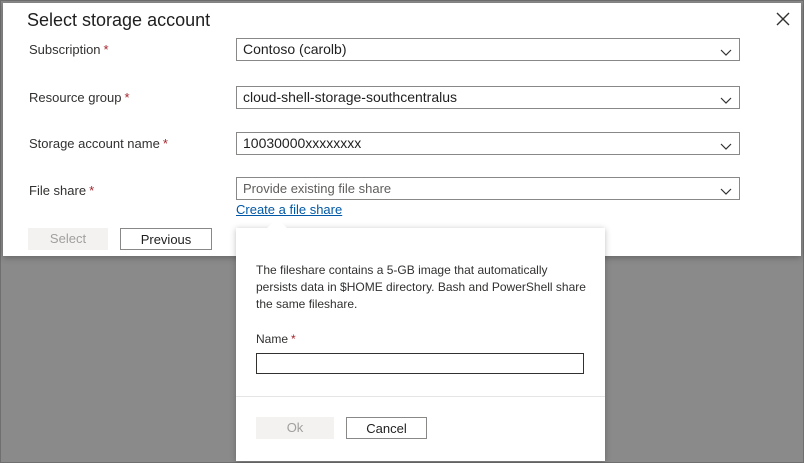 The width and height of the screenshot is (804, 463). I want to click on resource-group-label: Resource group *, so click(79, 97).